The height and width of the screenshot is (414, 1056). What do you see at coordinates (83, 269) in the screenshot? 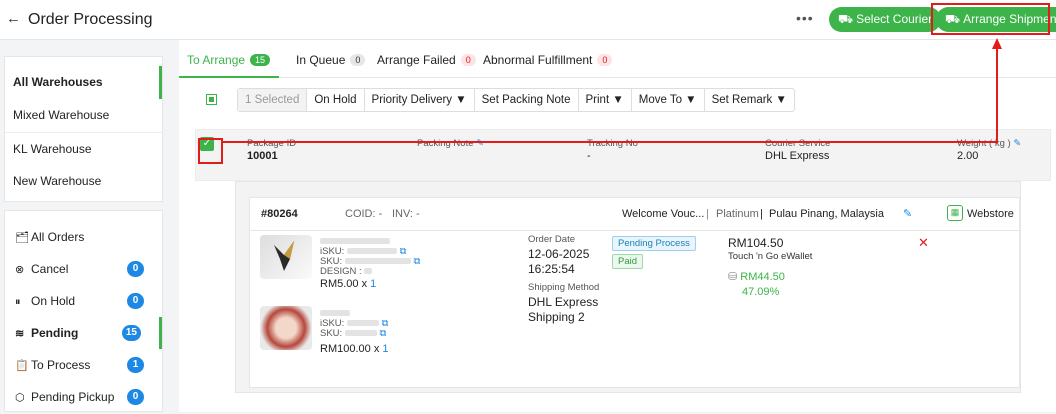
I see `sidebar-item-cancel: ⊗ Cancel 0` at bounding box center [83, 269].